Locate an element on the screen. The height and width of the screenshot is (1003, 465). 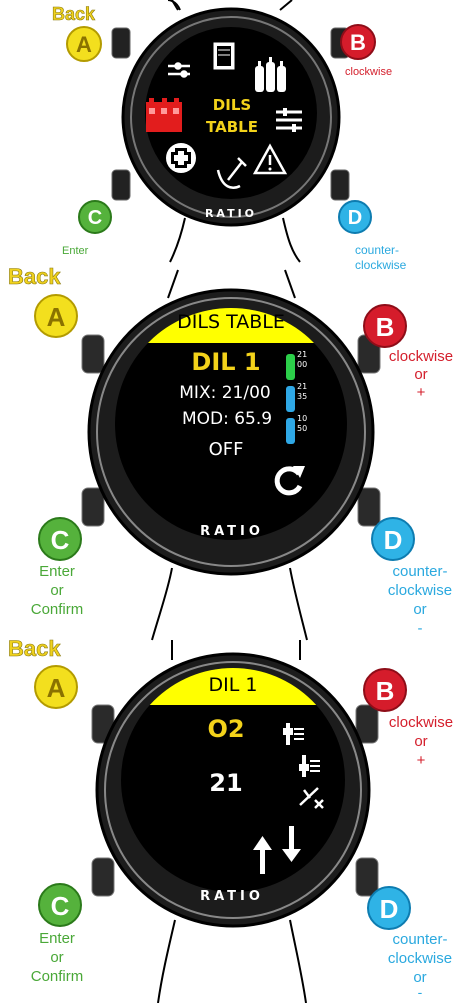
screen-header: DIL 1 is located at coordinates (233, 685).